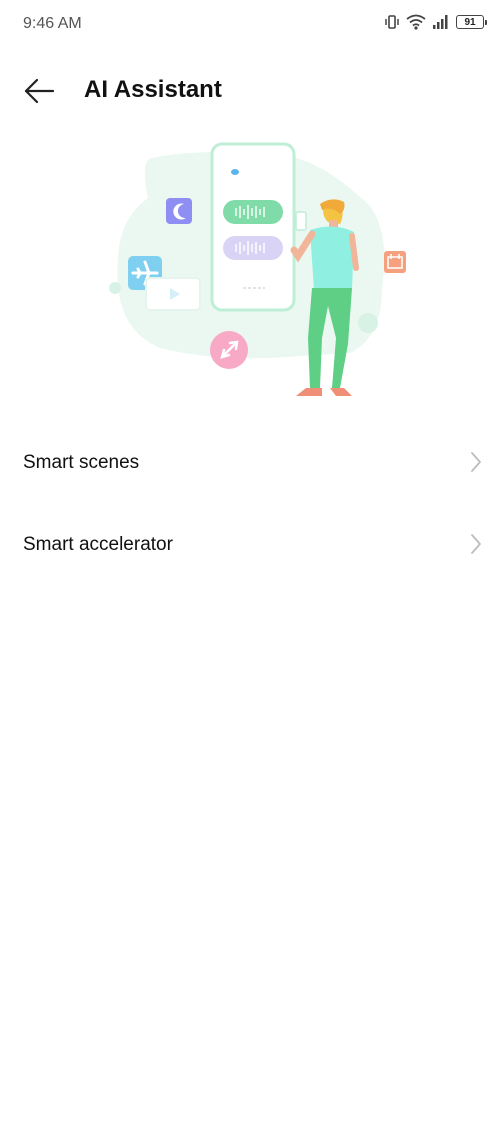 The image size is (504, 1148). Describe the element at coordinates (252, 463) in the screenshot. I see `smart-scenes-item: Smart scenes` at that location.